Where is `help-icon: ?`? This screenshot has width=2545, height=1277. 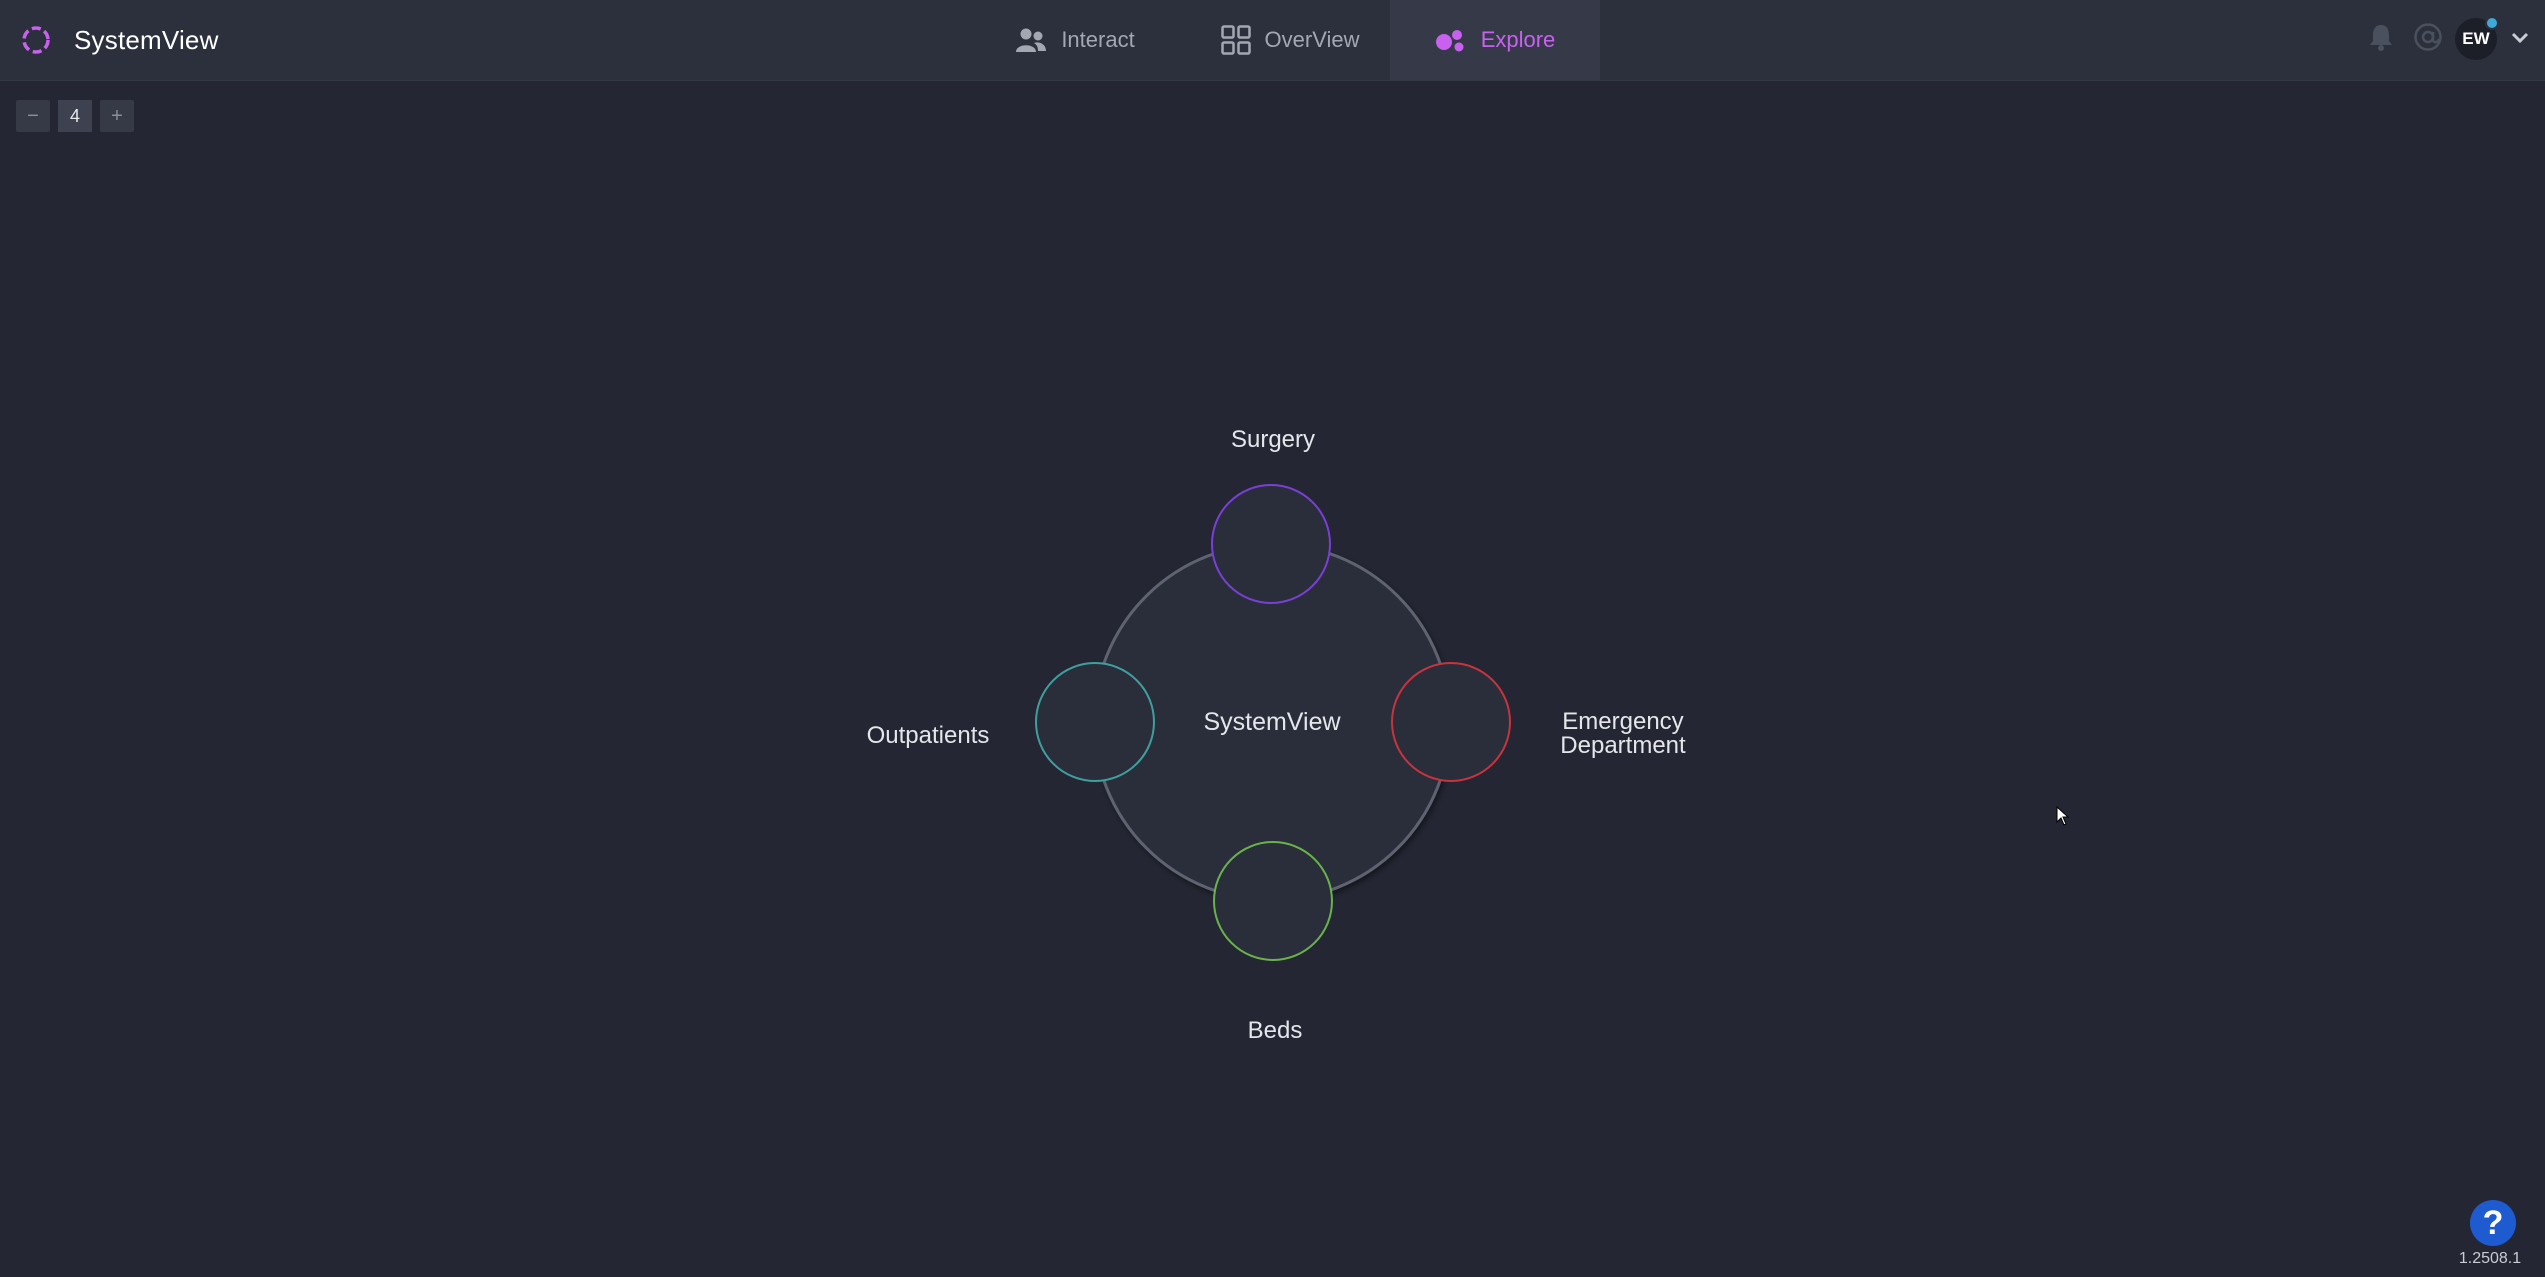 help-icon: ? is located at coordinates (2493, 1222).